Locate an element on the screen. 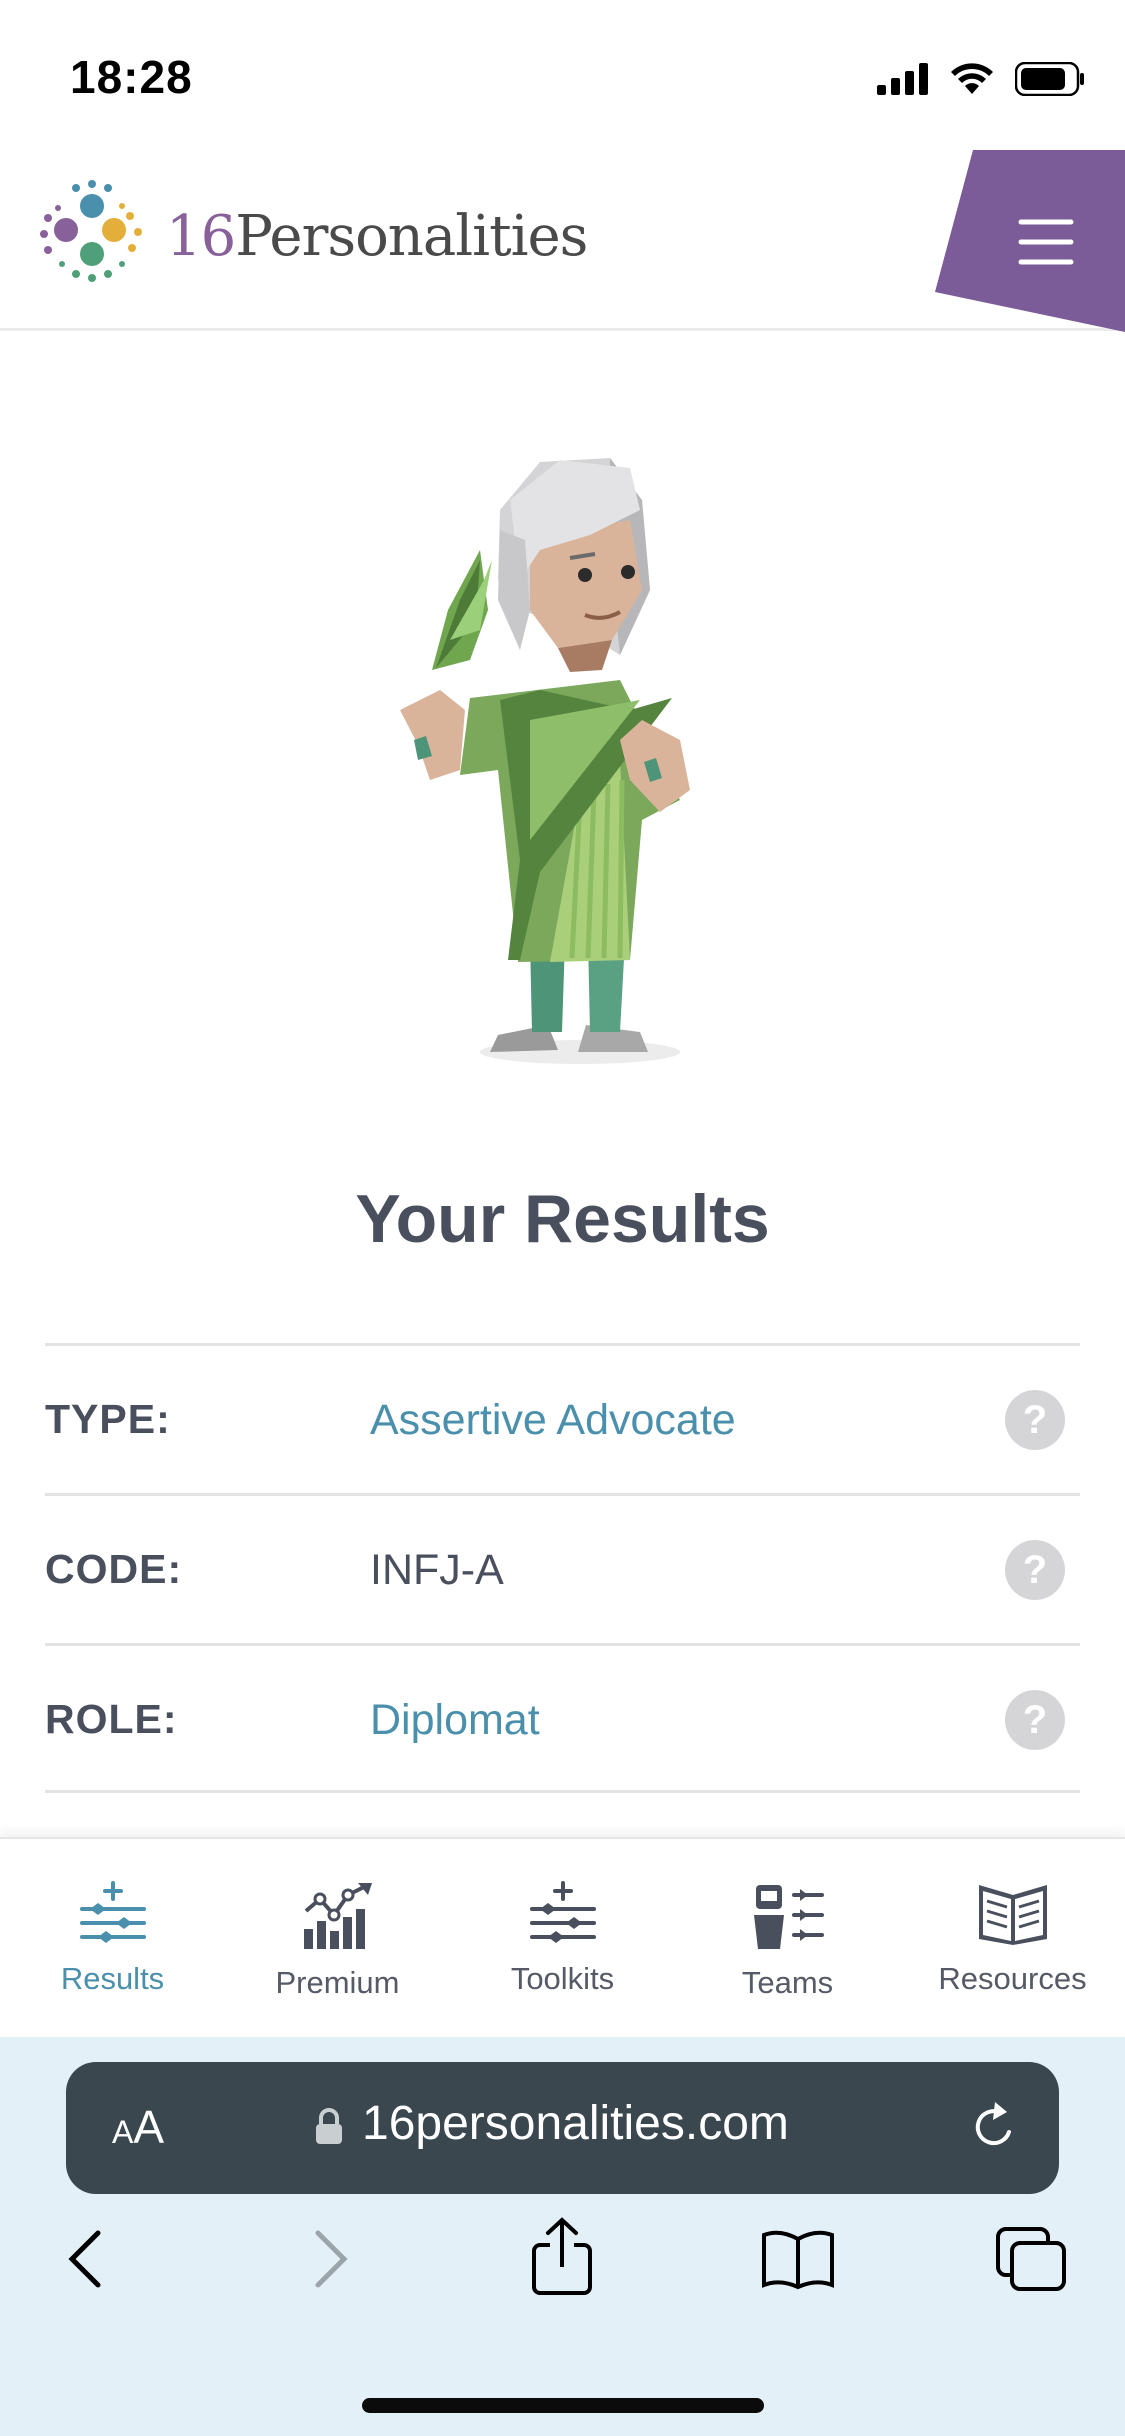 The image size is (1125, 2436). logo-dots-icon is located at coordinates (91, 231).